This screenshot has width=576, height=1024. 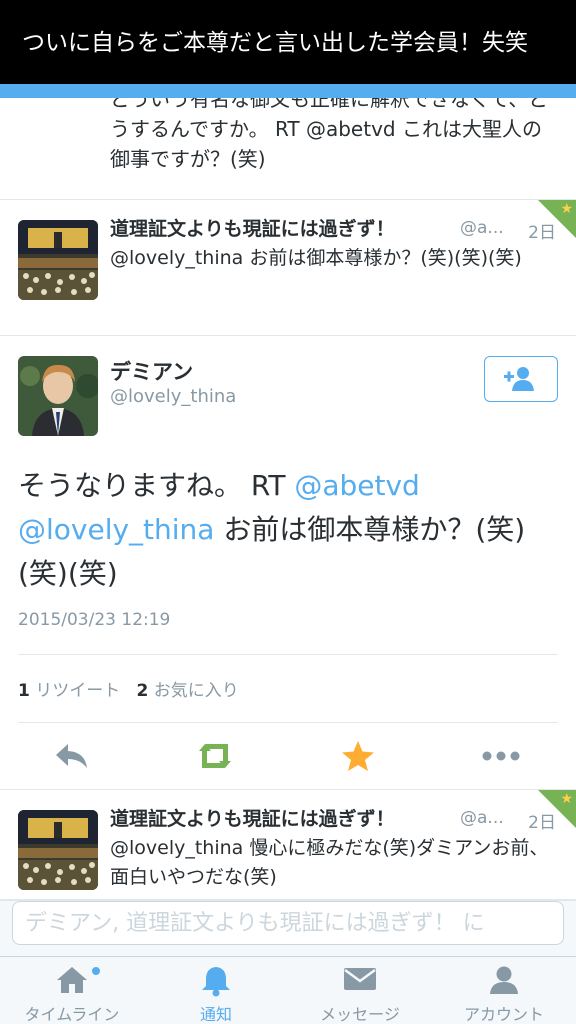 I want to click on retweet-count-label: リツイート, so click(x=77, y=691).